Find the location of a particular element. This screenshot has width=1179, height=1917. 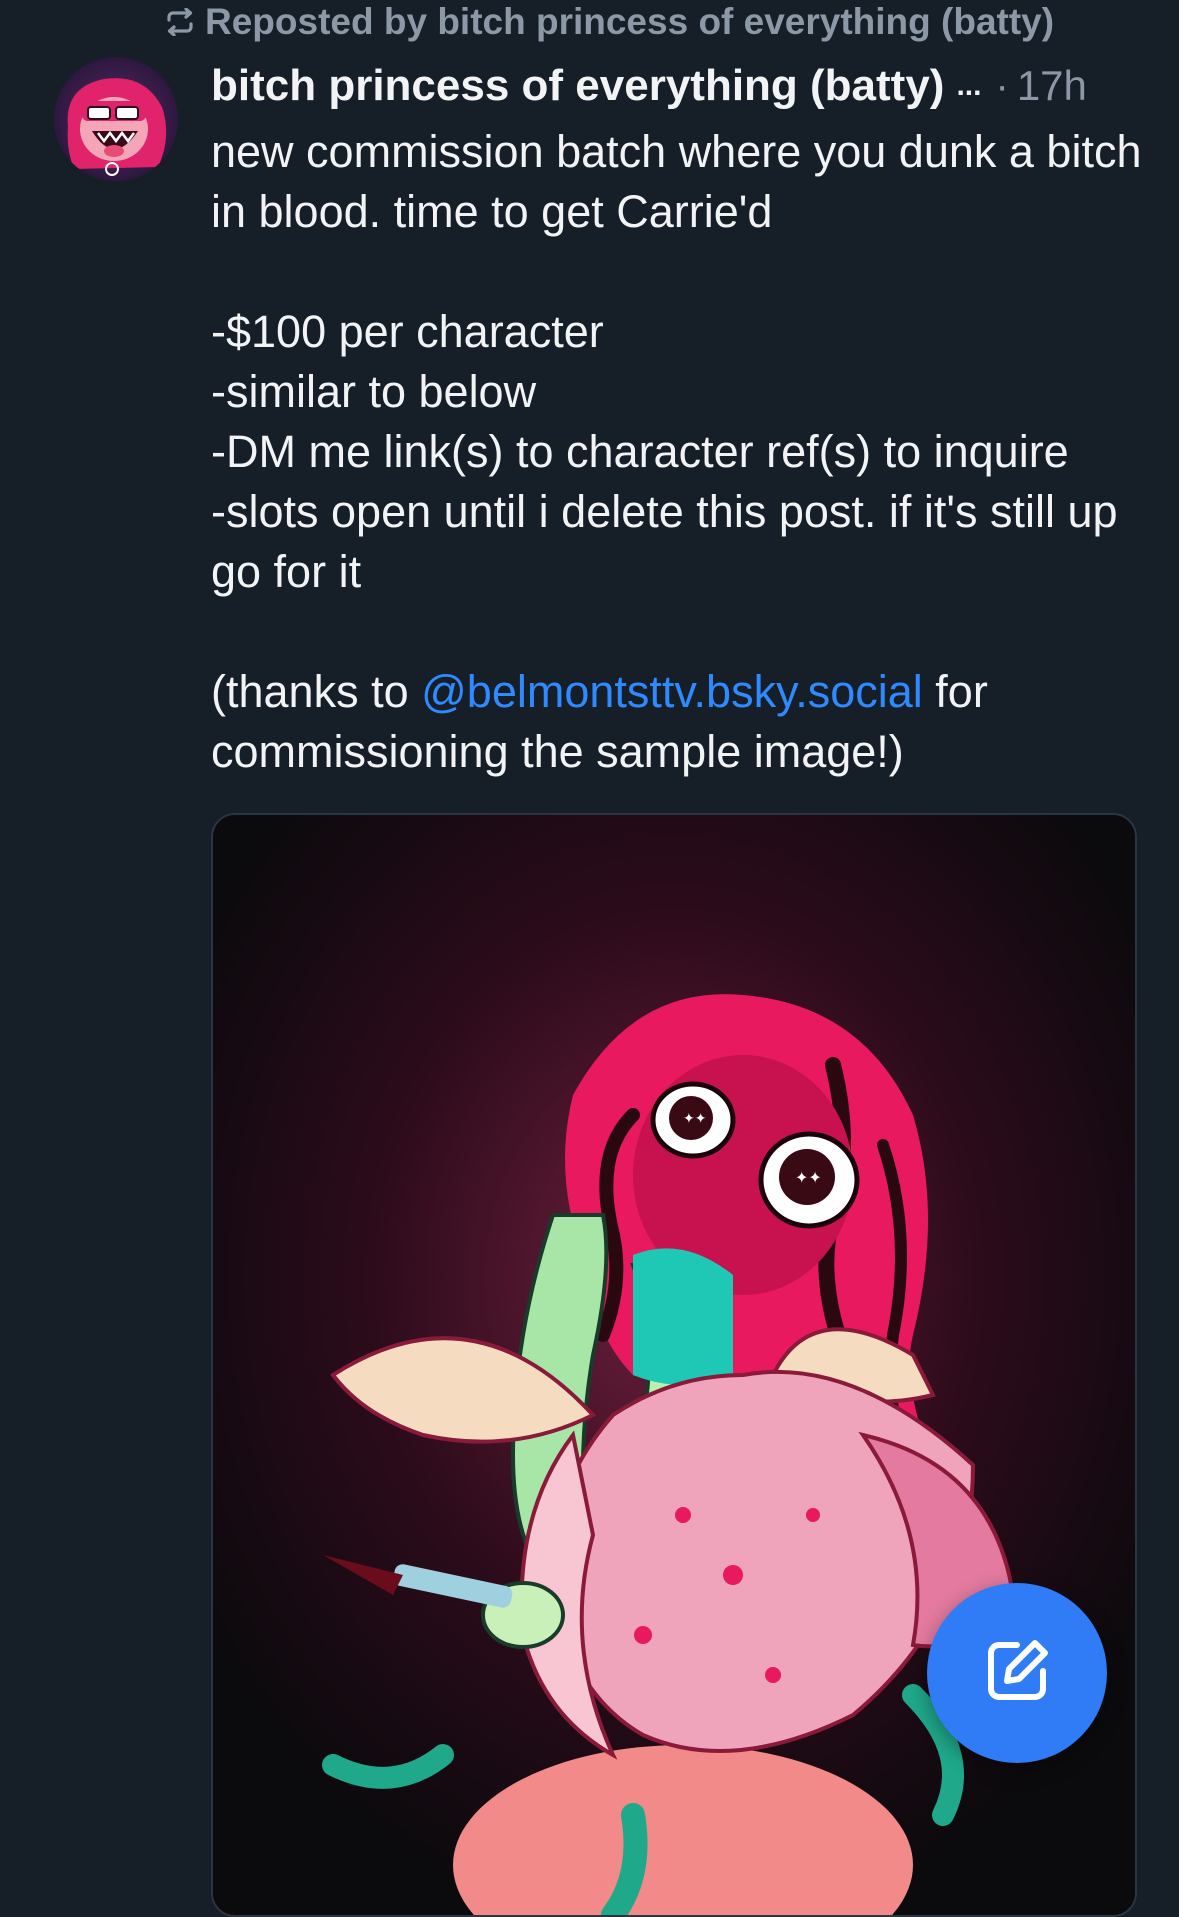

author-name: bitch princess of everything (batty) is located at coordinates (577, 86).